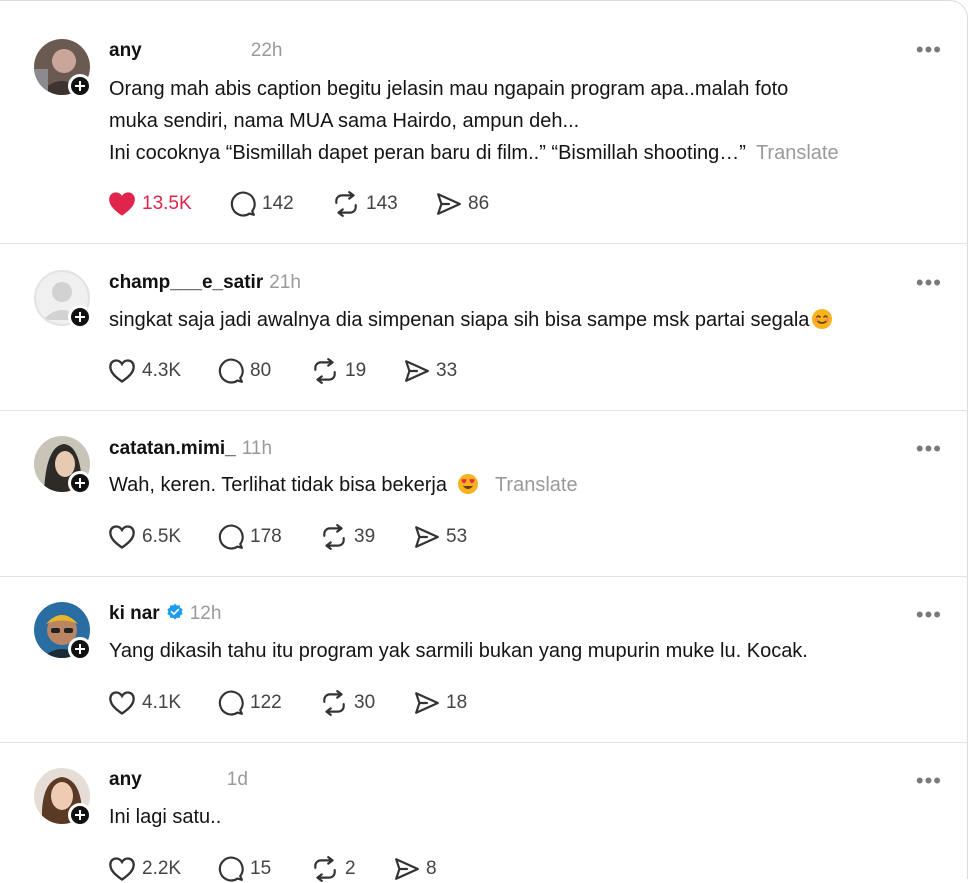  I want to click on reply-count: 80, so click(261, 370).